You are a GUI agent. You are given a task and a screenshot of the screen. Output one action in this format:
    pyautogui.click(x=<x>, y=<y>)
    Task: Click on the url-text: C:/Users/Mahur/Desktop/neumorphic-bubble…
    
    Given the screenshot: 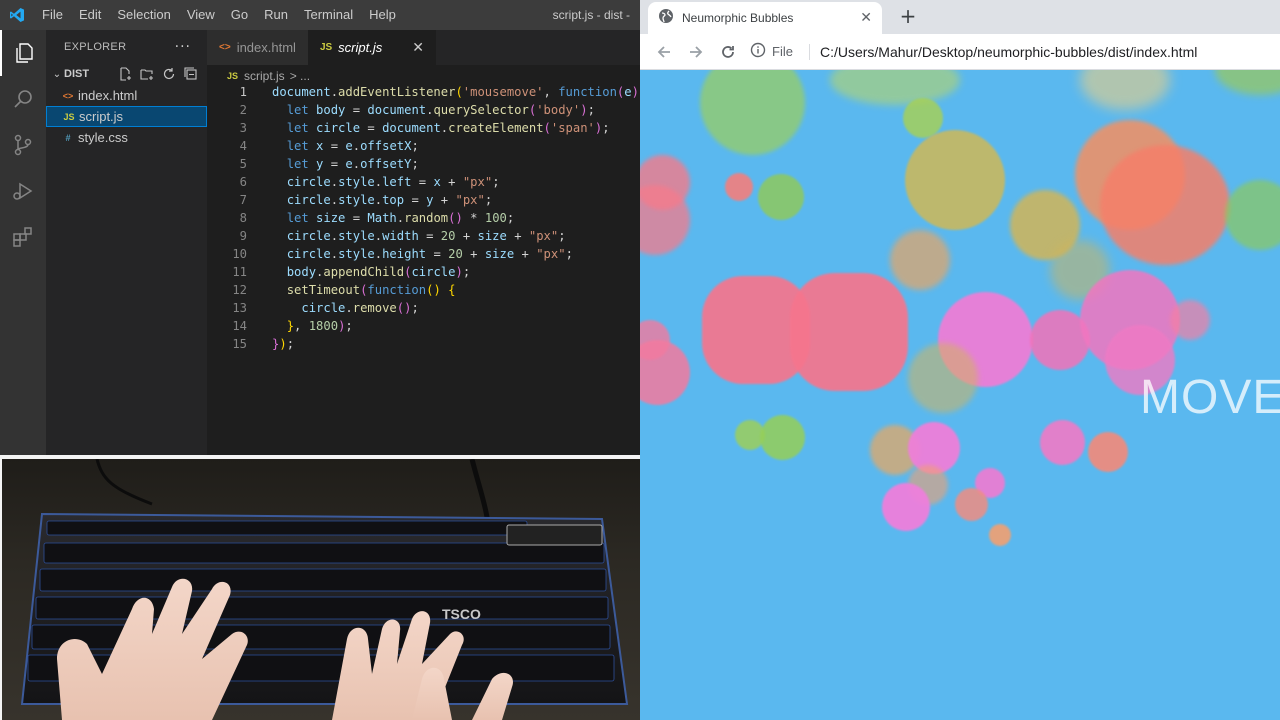 What is the action you would take?
    pyautogui.click(x=1008, y=52)
    